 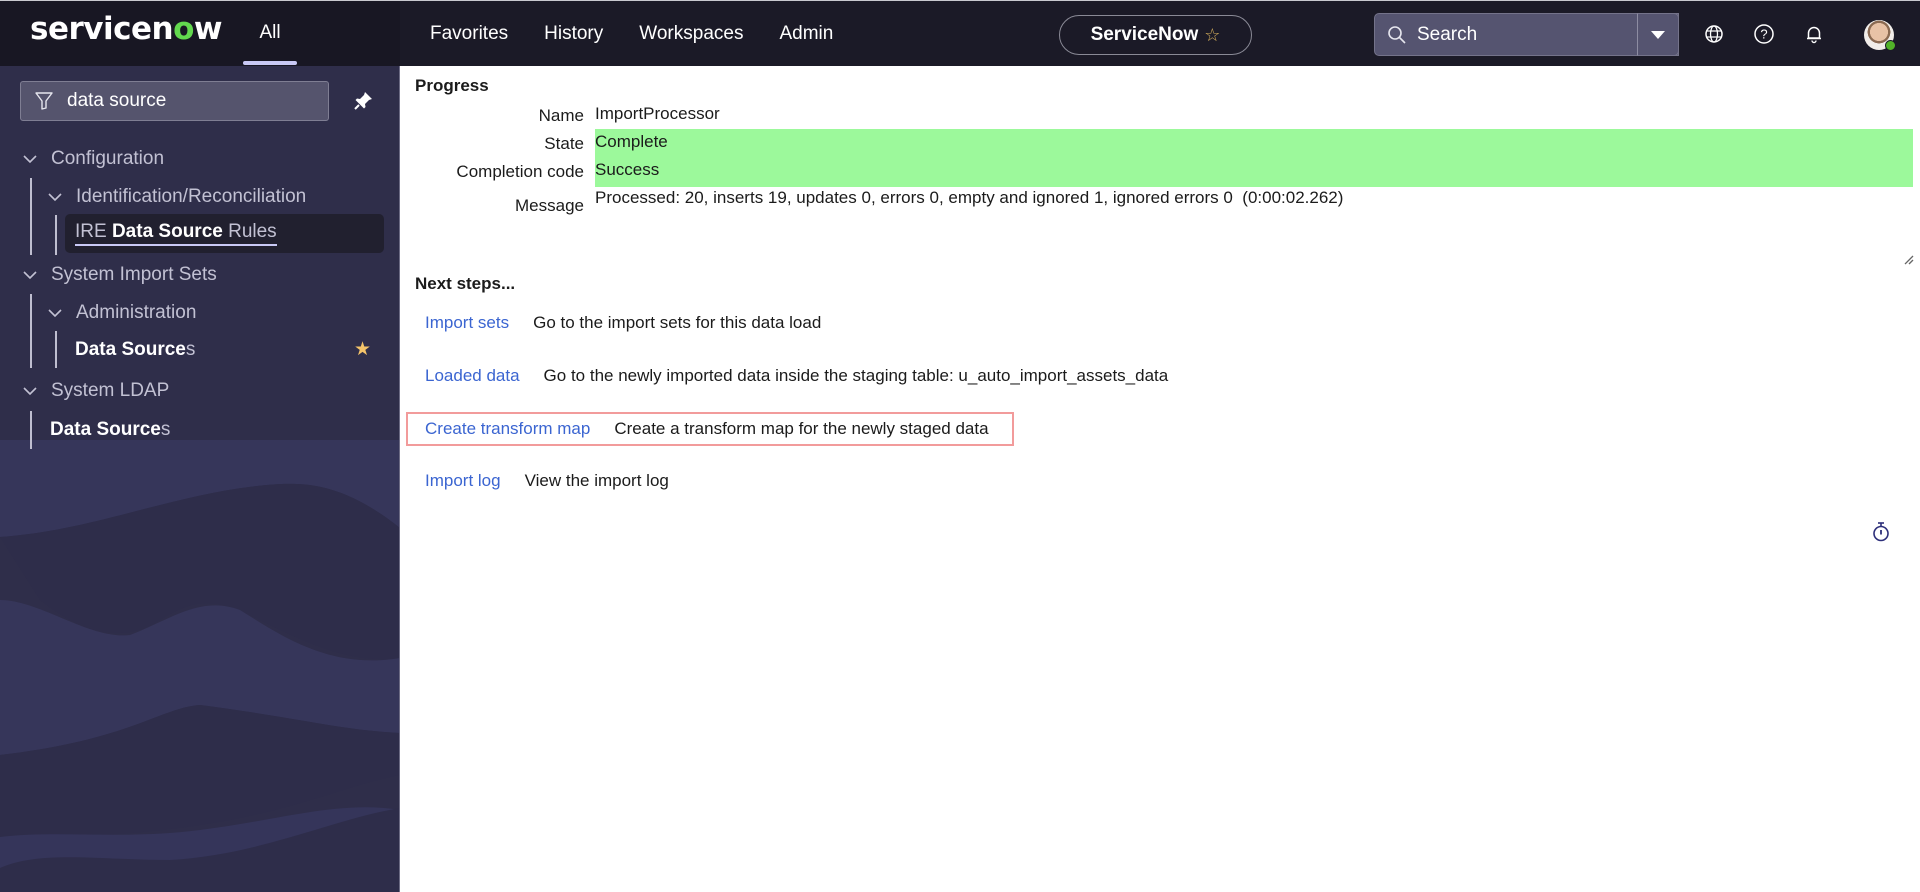 I want to click on caret-down-icon, so click(x=1658, y=34).